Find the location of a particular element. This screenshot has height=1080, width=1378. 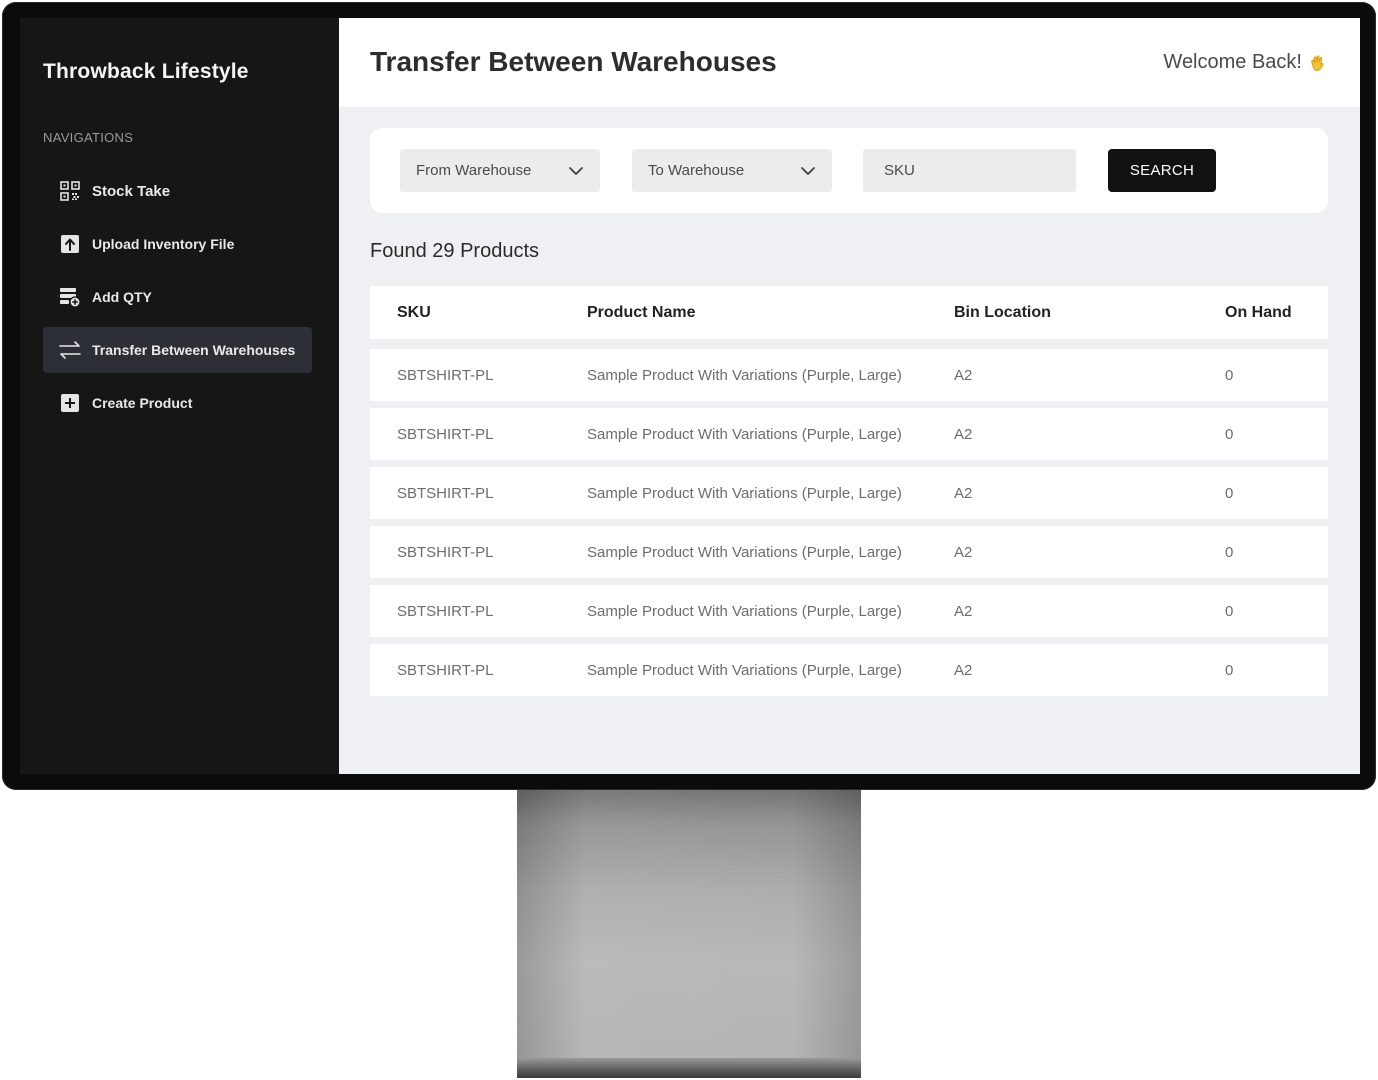

sidebar-item-label: Add QTY is located at coordinates (122, 297).